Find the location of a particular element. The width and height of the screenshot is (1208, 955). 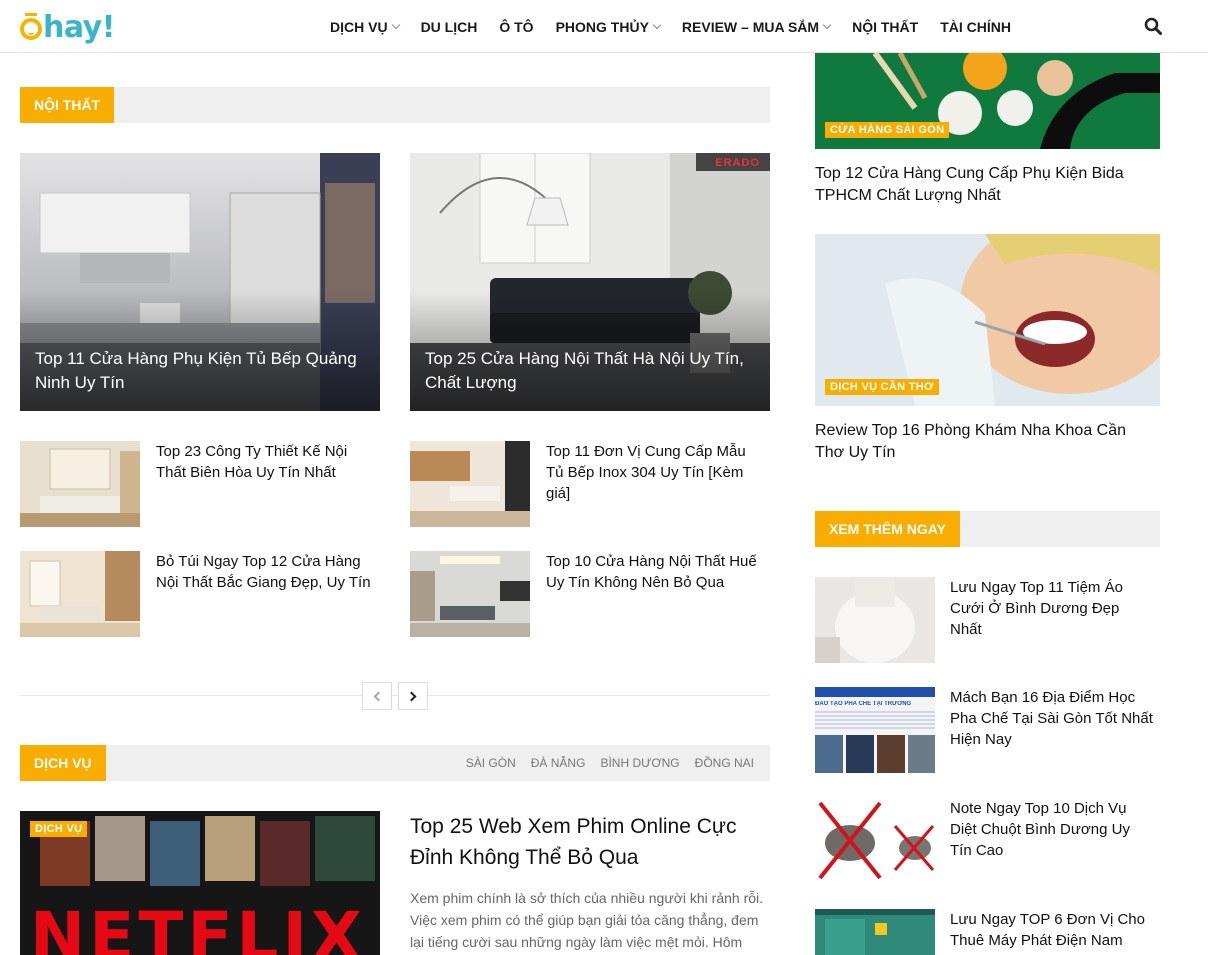

section-tabs: SÀI GÒN ĐÀ NẴNG BÌNH DƯƠNG ĐỒNG NAI is located at coordinates (602, 763).